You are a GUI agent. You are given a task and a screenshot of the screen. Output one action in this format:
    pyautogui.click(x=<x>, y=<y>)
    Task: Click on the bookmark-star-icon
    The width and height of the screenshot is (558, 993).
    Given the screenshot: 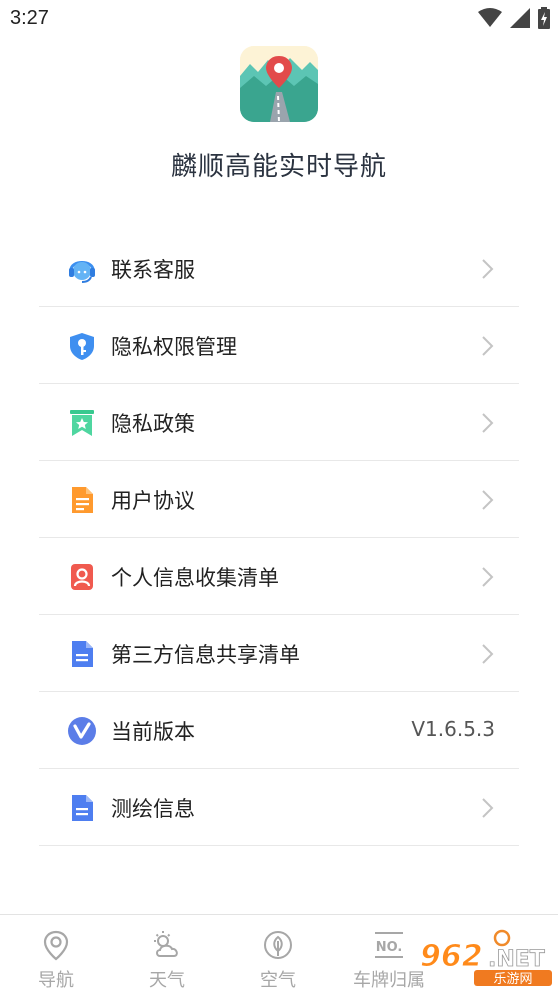 What is the action you would take?
    pyautogui.click(x=82, y=423)
    